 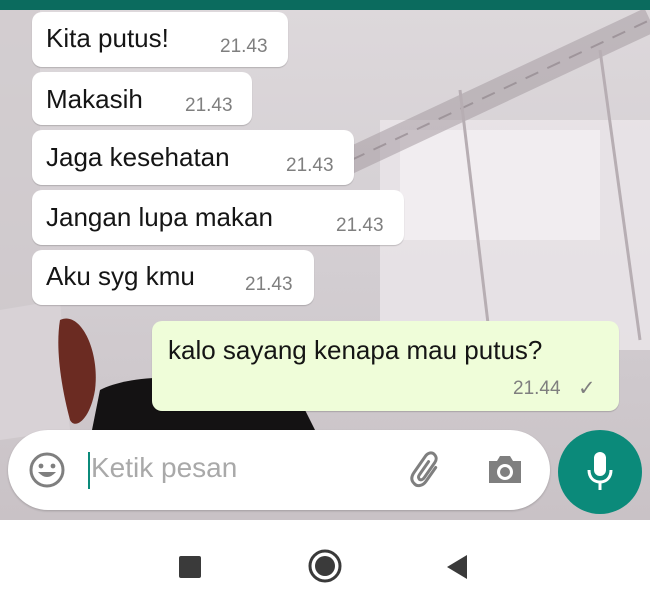 What do you see at coordinates (159, 217) in the screenshot?
I see `message-text: Jangan lupa makan` at bounding box center [159, 217].